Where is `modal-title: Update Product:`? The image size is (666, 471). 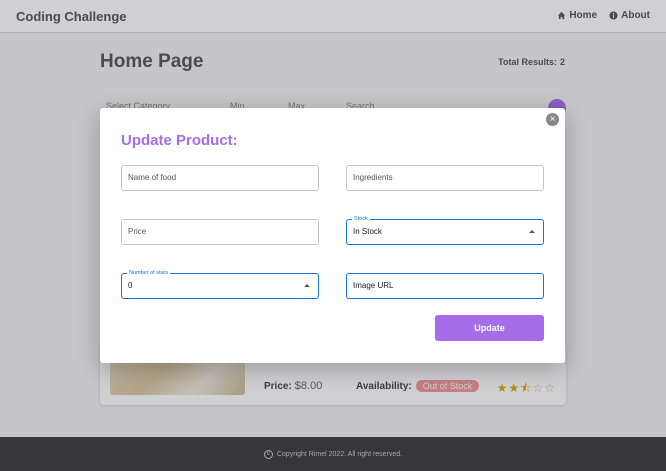
modal-title: Update Product: is located at coordinates (179, 140).